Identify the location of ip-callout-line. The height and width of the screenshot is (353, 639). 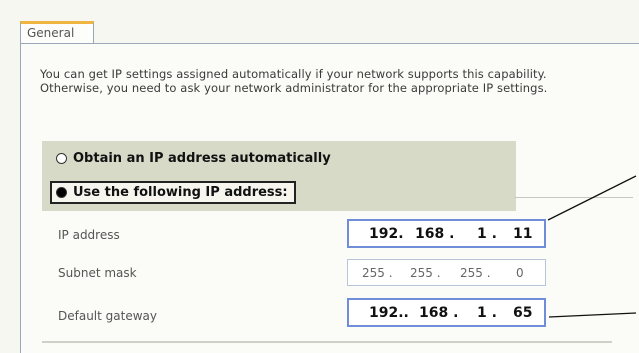
(592, 198).